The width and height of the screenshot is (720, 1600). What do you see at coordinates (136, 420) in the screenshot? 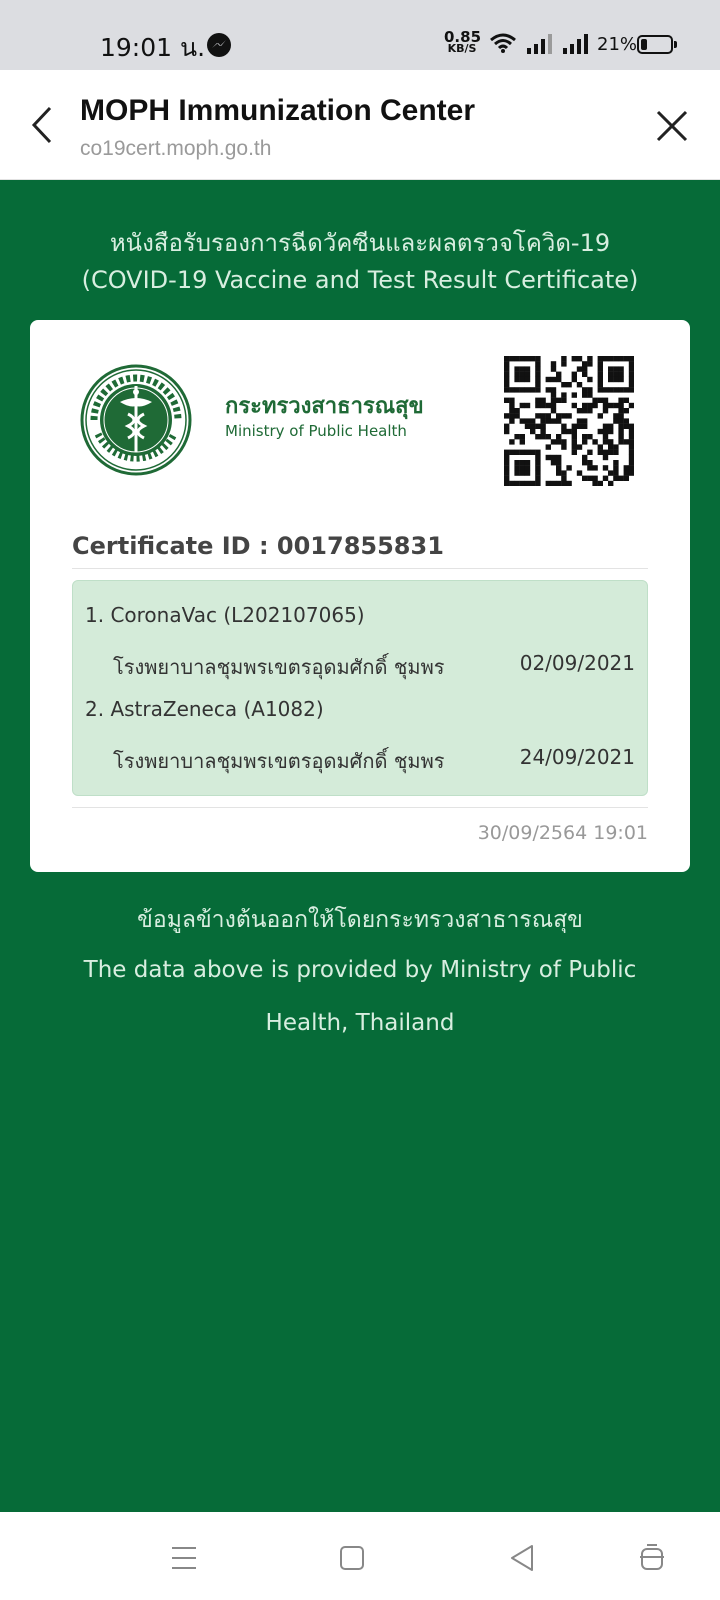
I see `ministry-seal-logo` at bounding box center [136, 420].